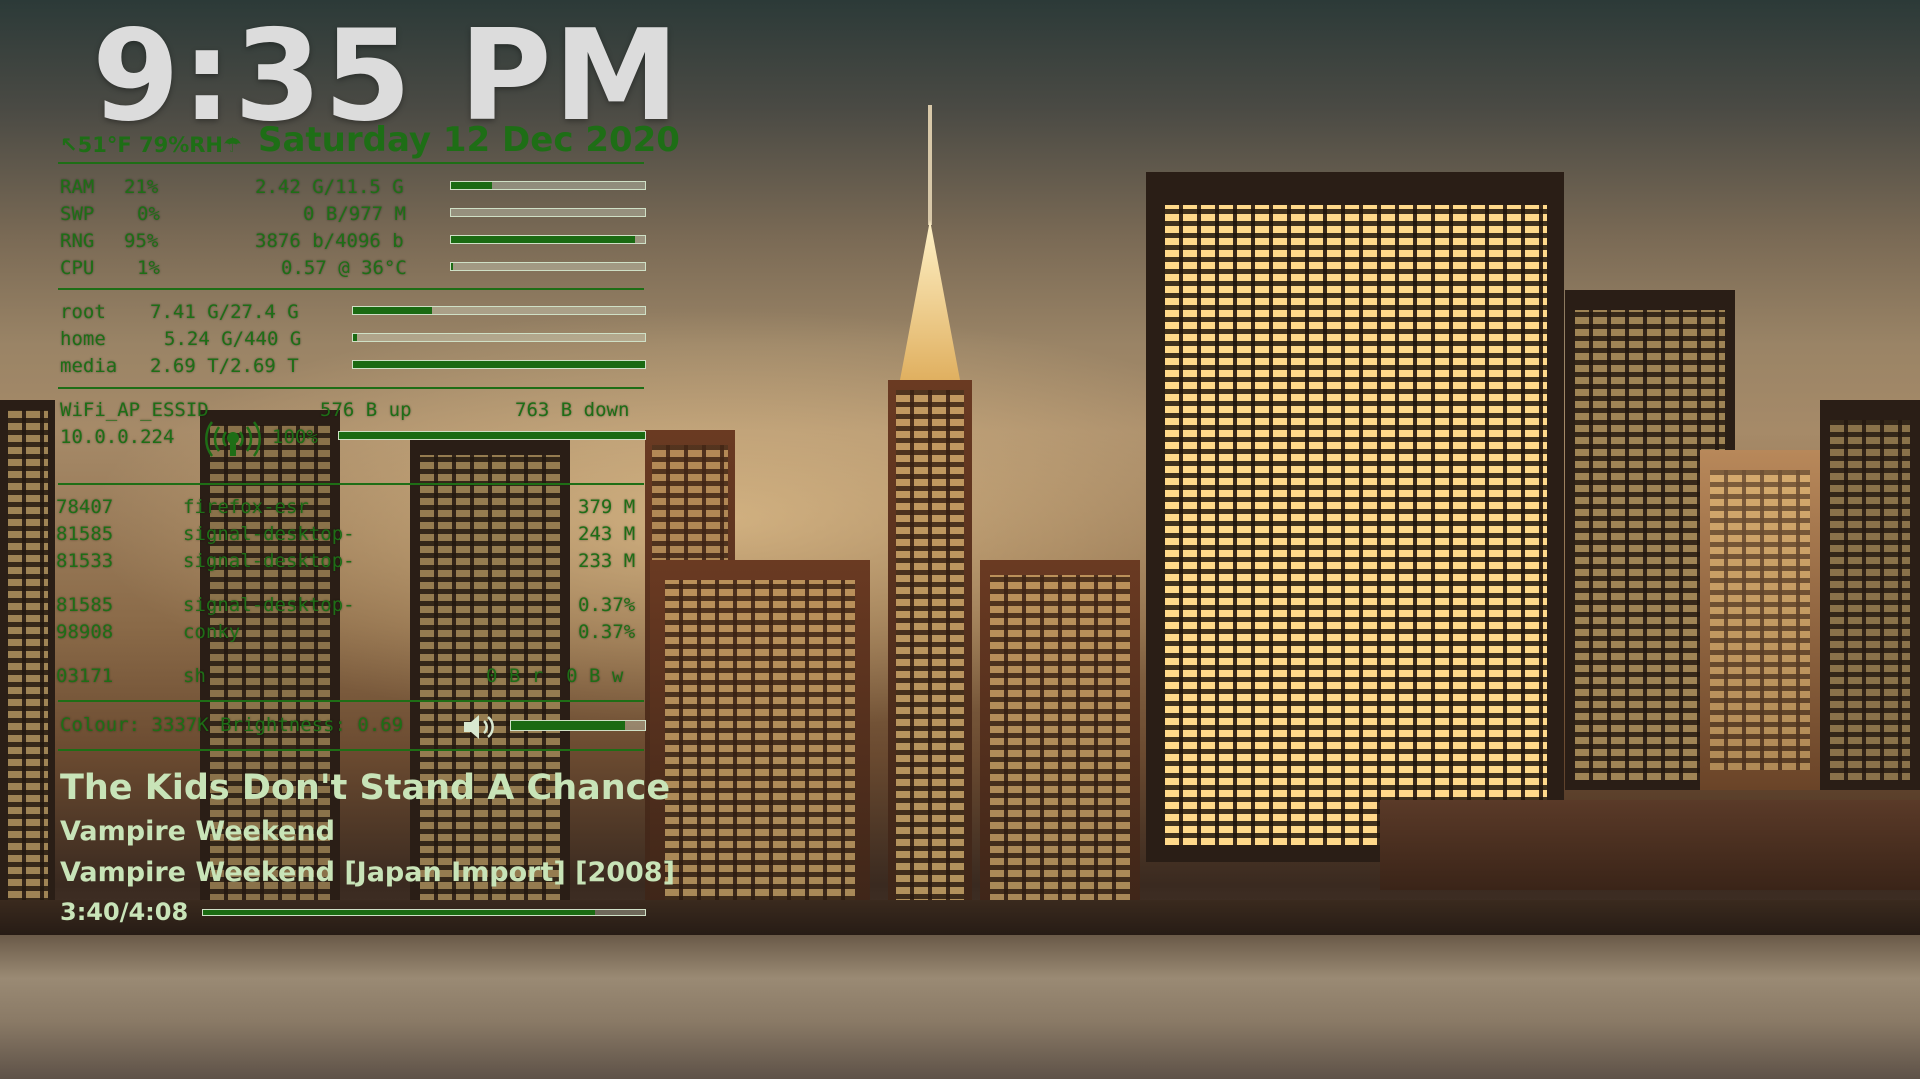 Image resolution: width=1920 pixels, height=1079 pixels. I want to click on stat-percent: 0%, so click(148, 214).